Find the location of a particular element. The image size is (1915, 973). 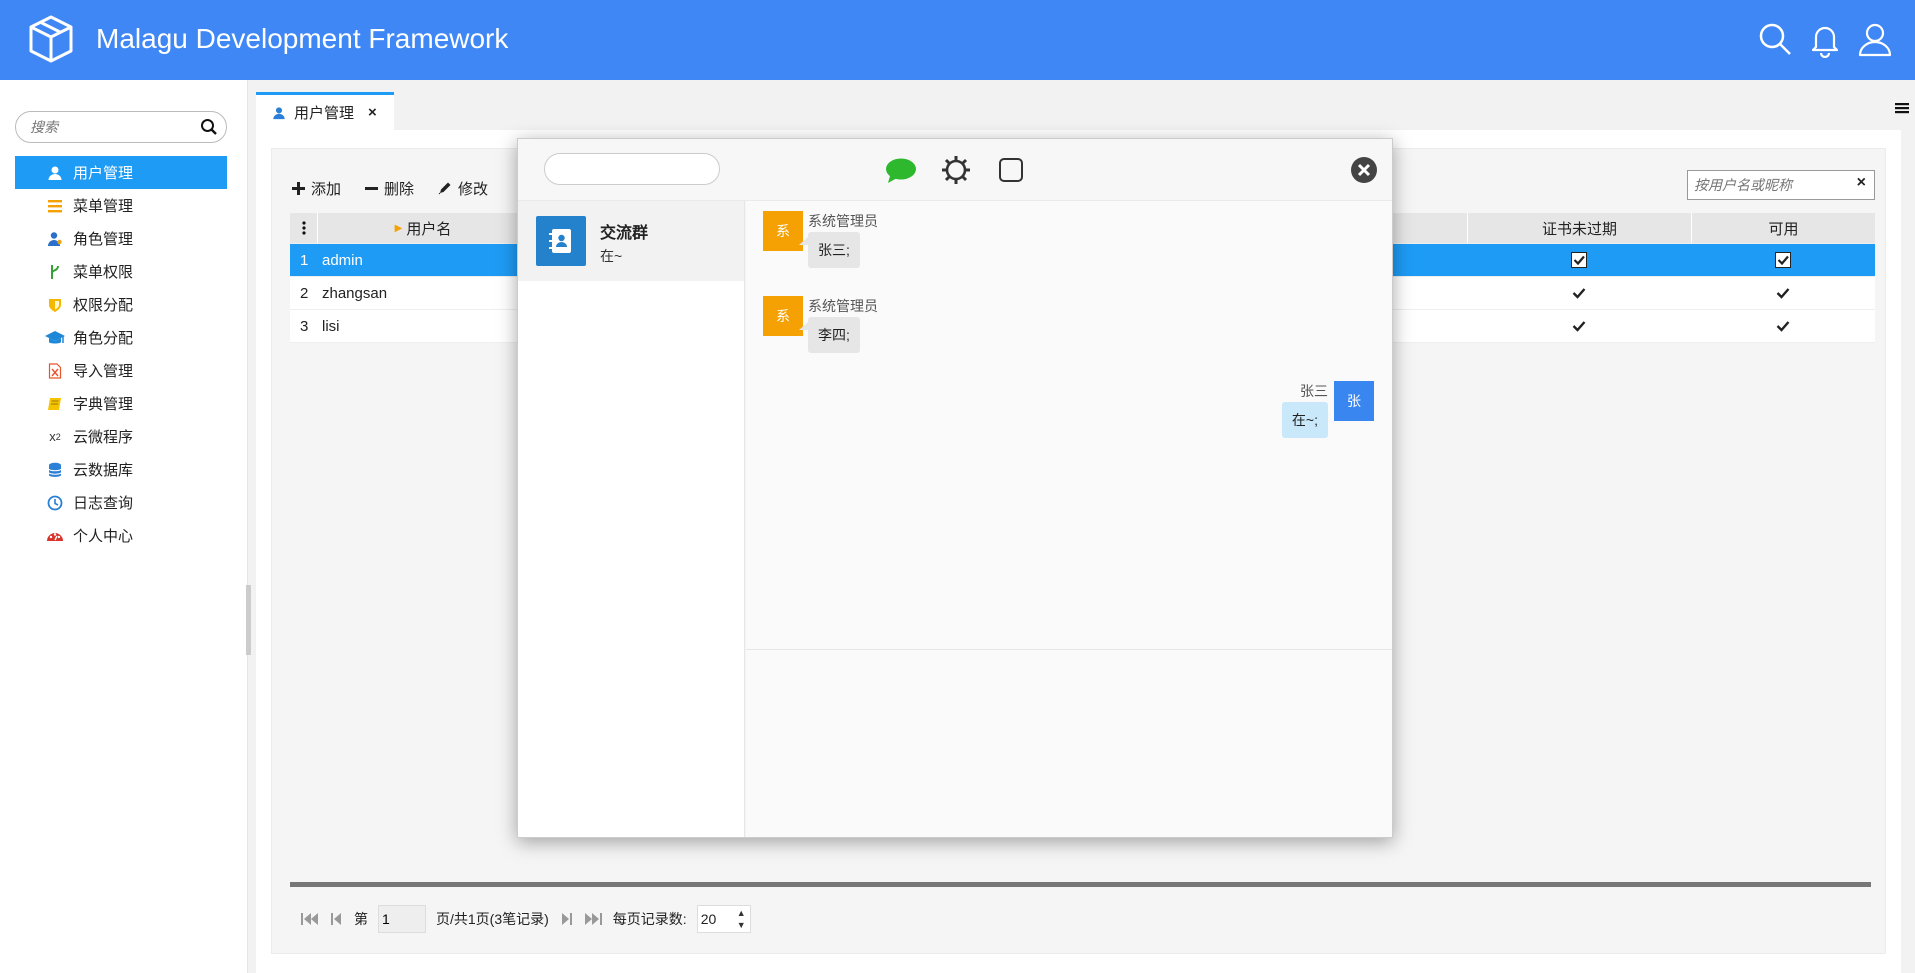

sidebar-item-cloud-microapp: x2 云微程序 is located at coordinates (121, 436).